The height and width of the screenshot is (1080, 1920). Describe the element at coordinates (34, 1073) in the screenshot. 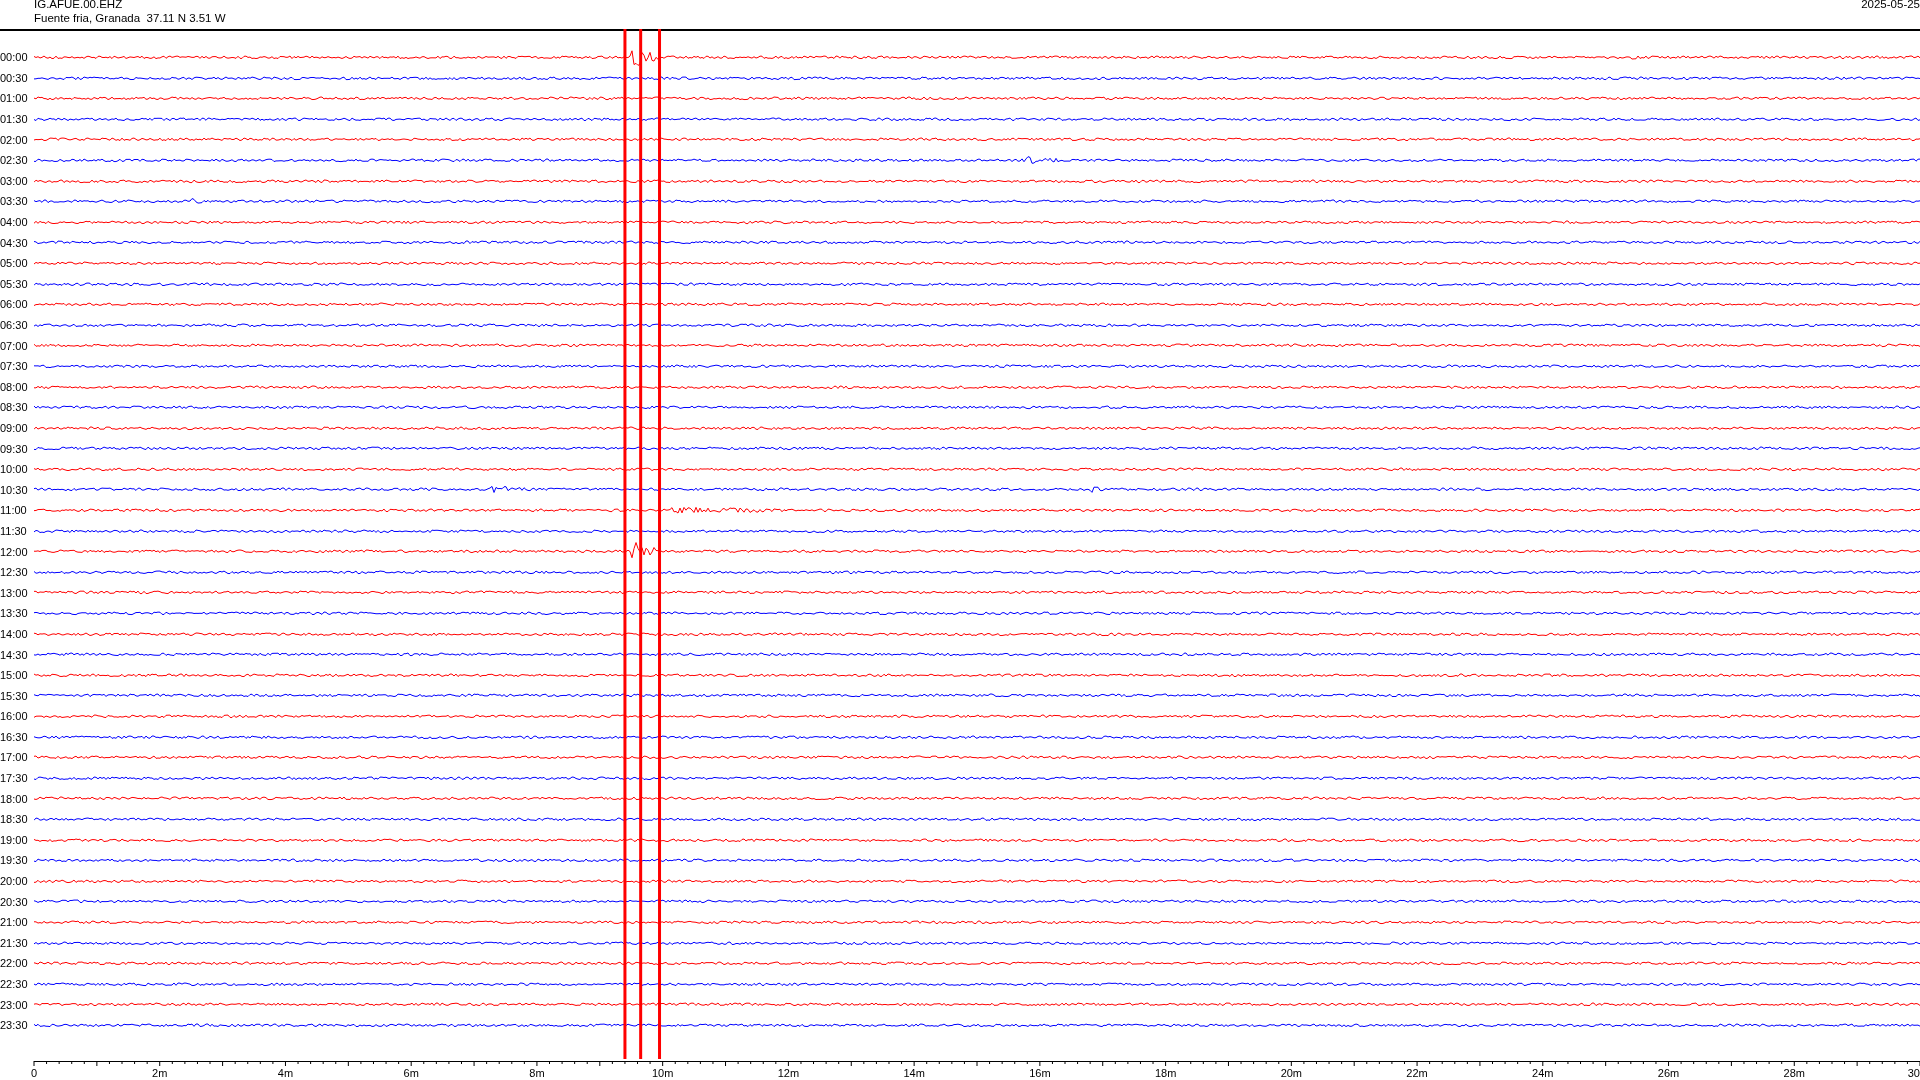

I see `axis-tick-label: 0` at that location.